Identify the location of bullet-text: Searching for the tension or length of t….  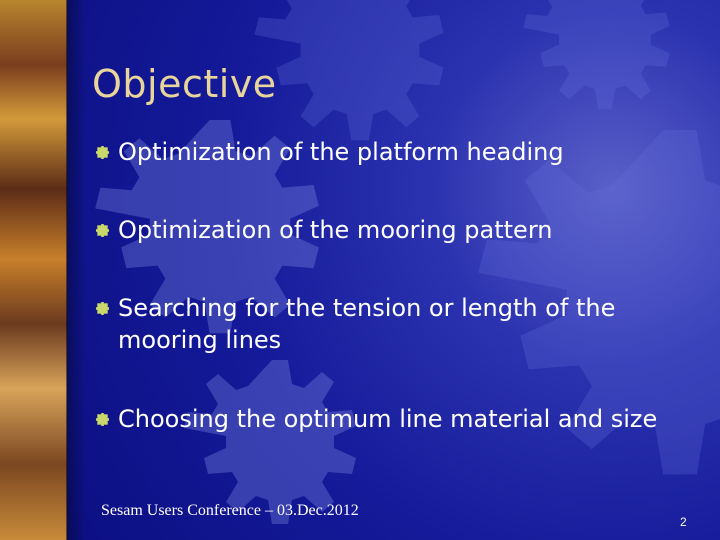
(367, 324).